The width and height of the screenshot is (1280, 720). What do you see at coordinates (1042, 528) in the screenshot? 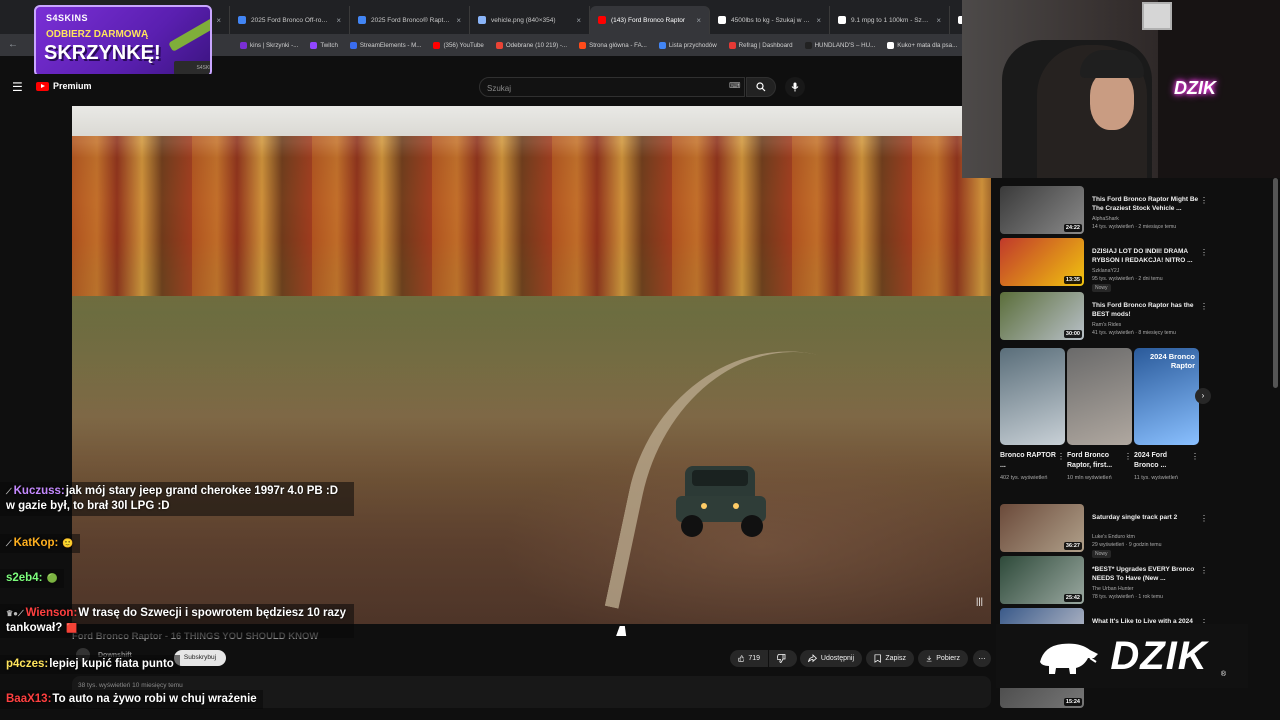
I see `video-thumbnail: 36:27` at bounding box center [1042, 528].